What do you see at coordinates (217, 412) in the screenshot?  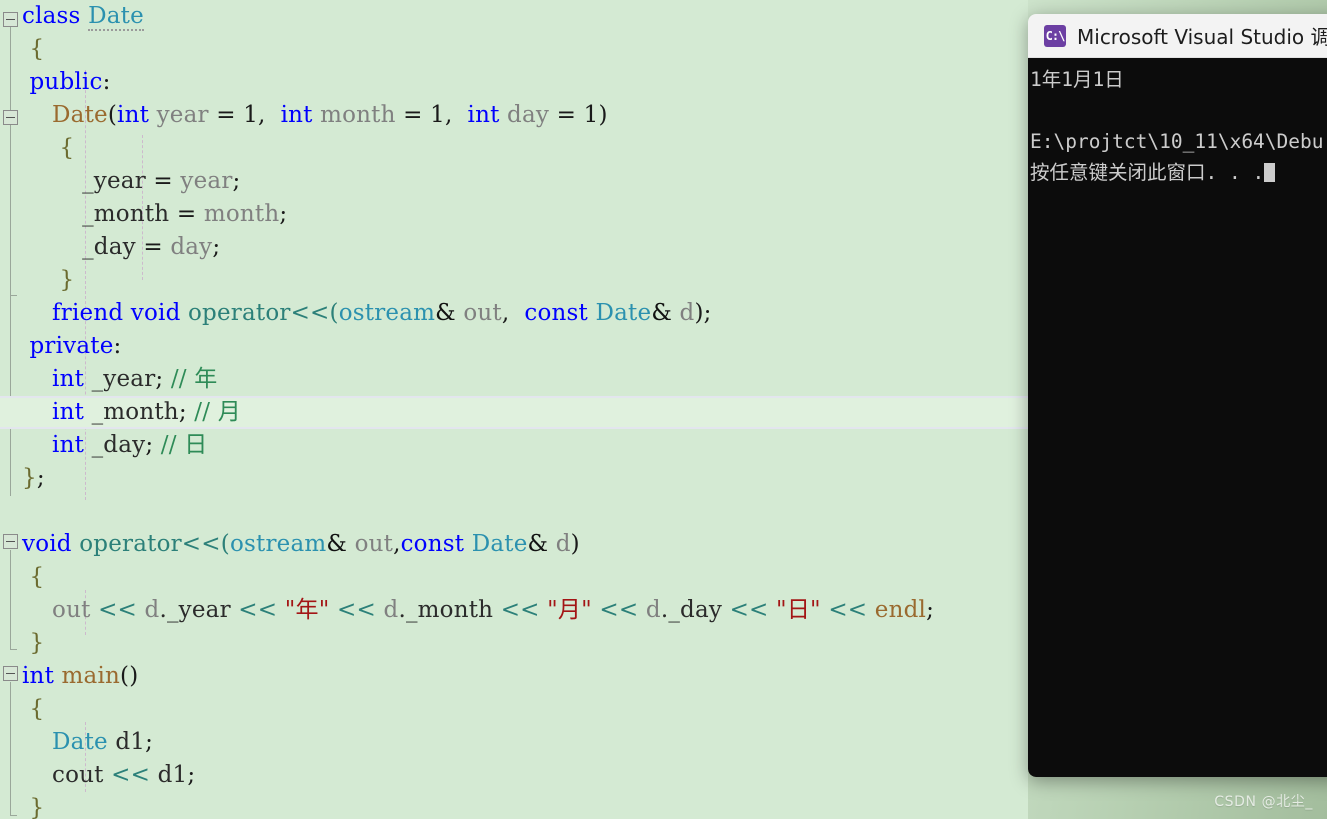 I see `code-token: // 月` at bounding box center [217, 412].